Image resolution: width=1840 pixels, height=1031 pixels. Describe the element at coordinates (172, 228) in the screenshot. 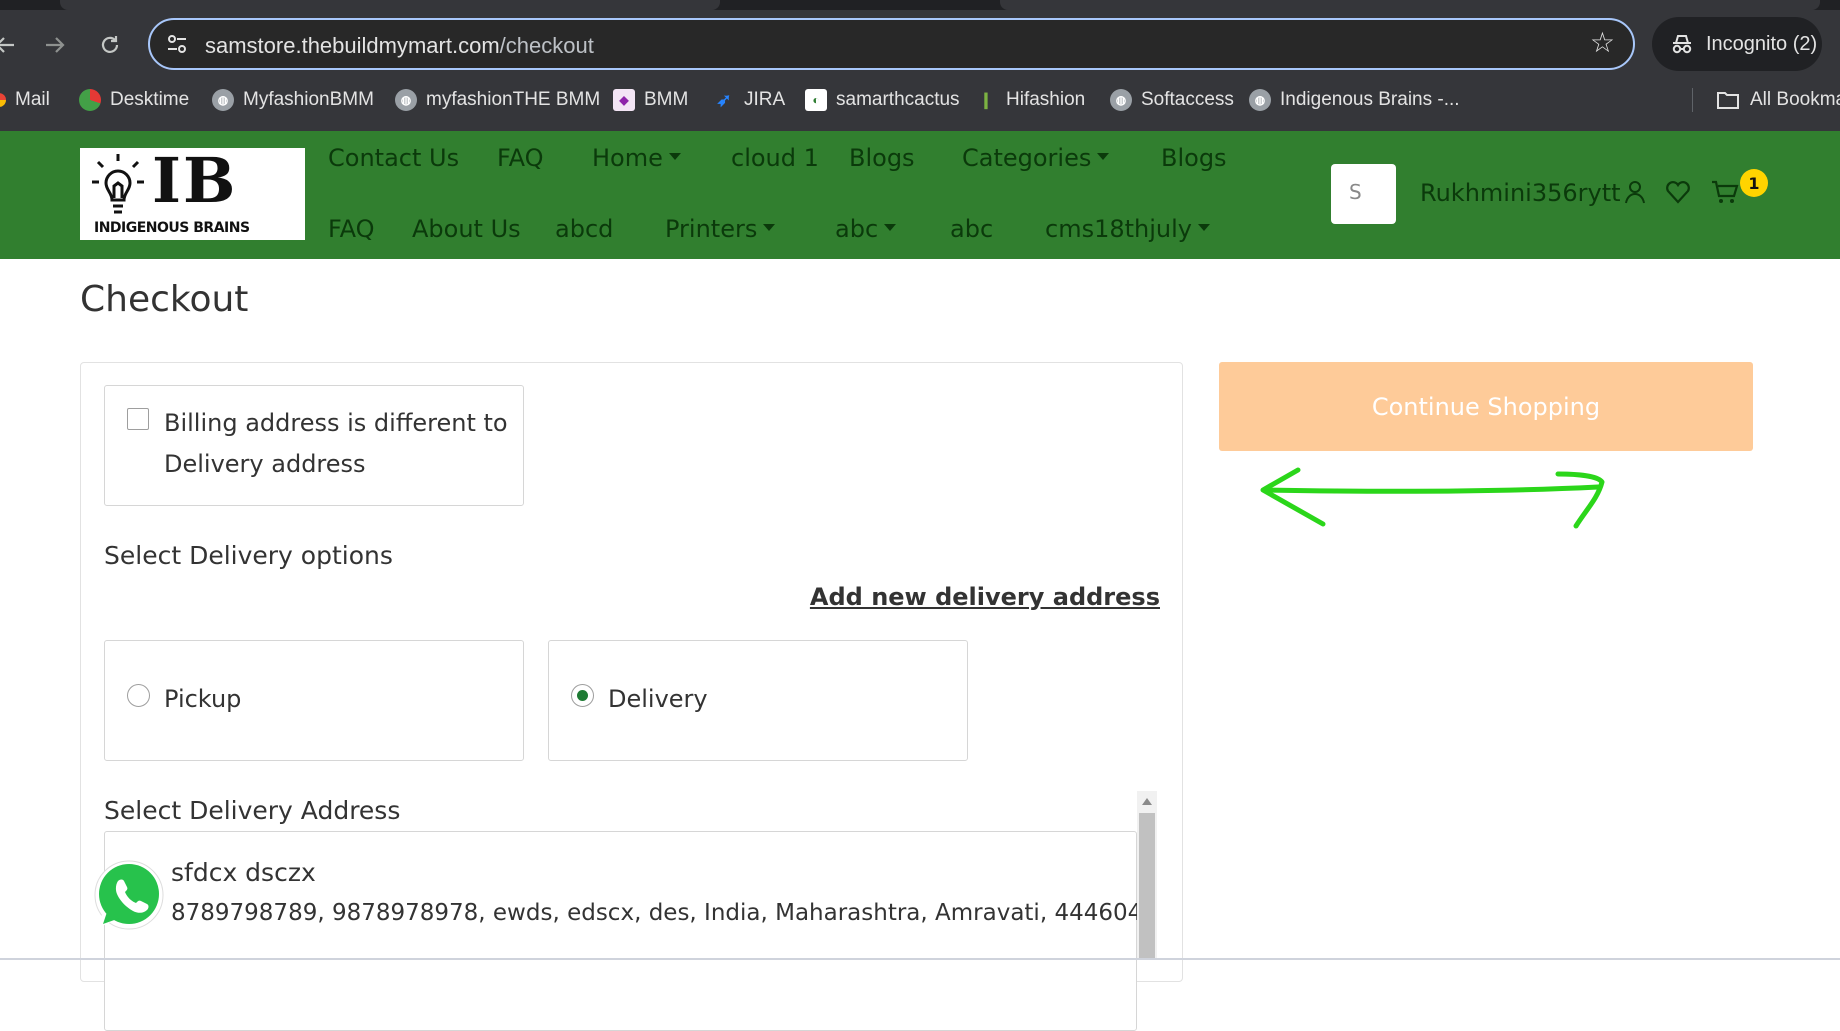

I see `logo-company-name: INDIGENOUS BRAINS` at that location.